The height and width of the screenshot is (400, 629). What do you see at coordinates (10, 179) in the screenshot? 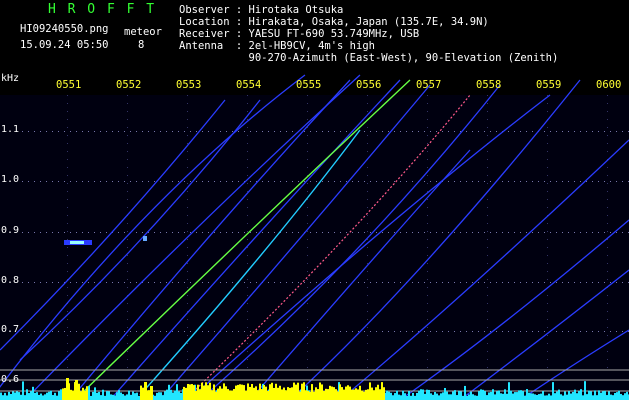
I see `y-tick-1.0: 1.0` at bounding box center [10, 179].